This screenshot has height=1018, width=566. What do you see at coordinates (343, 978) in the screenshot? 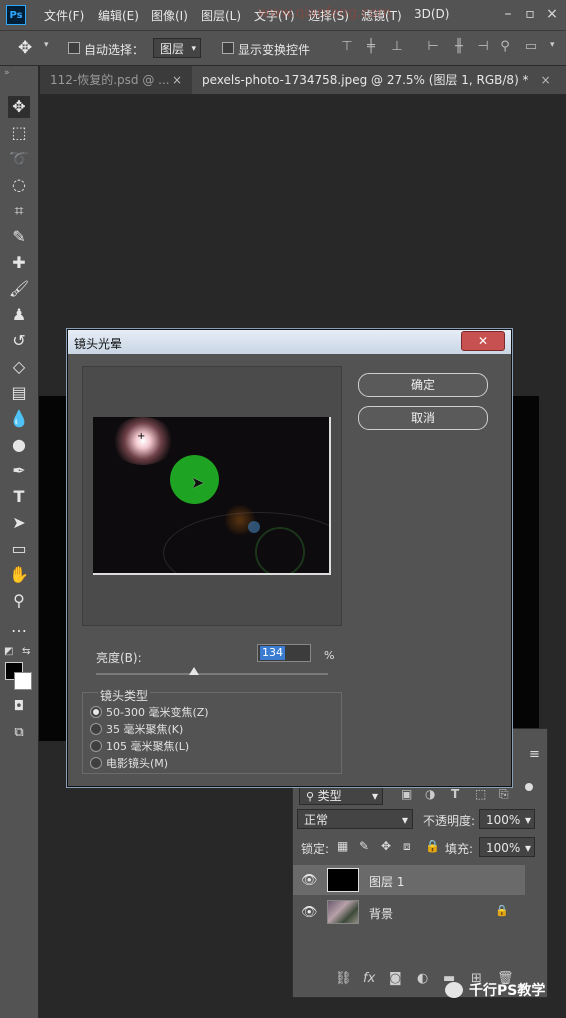
I see `link-layers-icon: ⛓` at bounding box center [343, 978].